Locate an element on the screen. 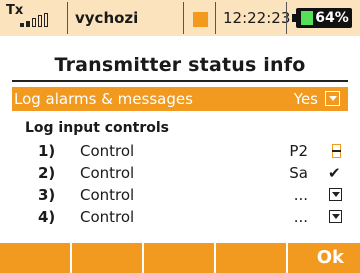 The height and width of the screenshot is (273, 360). title-divider is located at coordinates (180, 81).